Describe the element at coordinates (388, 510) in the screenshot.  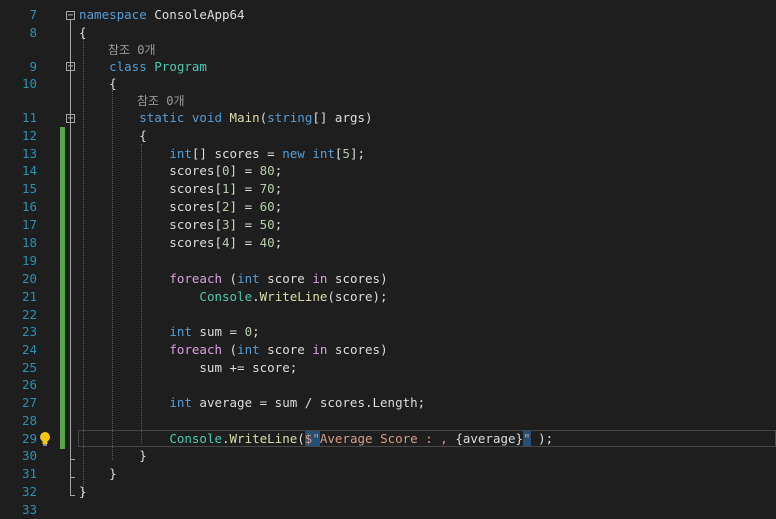
I see `code-line: 33` at that location.